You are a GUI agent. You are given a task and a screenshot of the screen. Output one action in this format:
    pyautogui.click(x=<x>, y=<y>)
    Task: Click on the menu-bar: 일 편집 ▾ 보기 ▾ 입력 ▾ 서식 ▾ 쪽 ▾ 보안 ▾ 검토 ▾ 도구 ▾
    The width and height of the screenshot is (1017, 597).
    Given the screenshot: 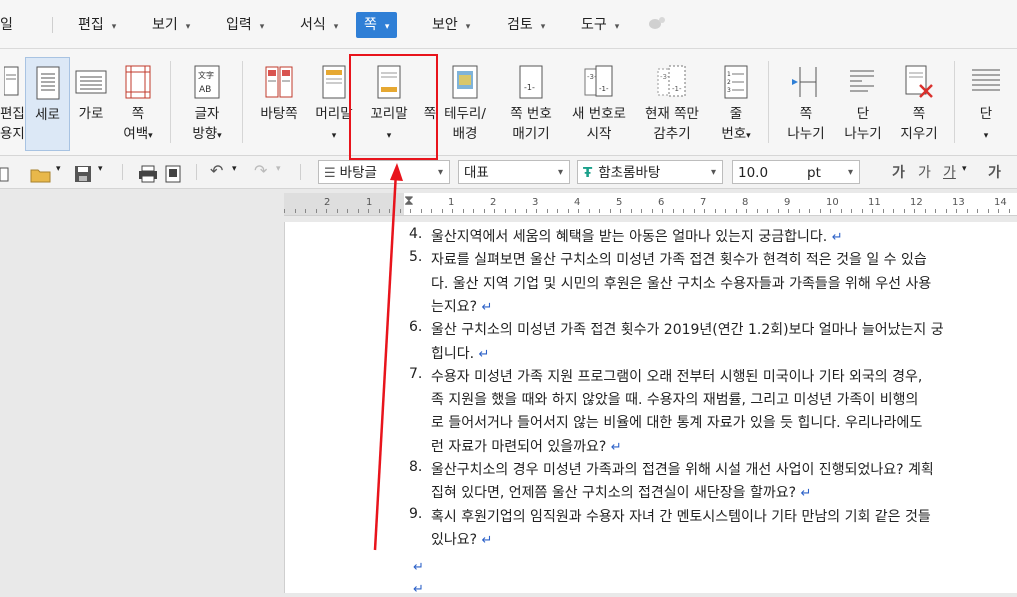 What is the action you would take?
    pyautogui.click(x=508, y=24)
    